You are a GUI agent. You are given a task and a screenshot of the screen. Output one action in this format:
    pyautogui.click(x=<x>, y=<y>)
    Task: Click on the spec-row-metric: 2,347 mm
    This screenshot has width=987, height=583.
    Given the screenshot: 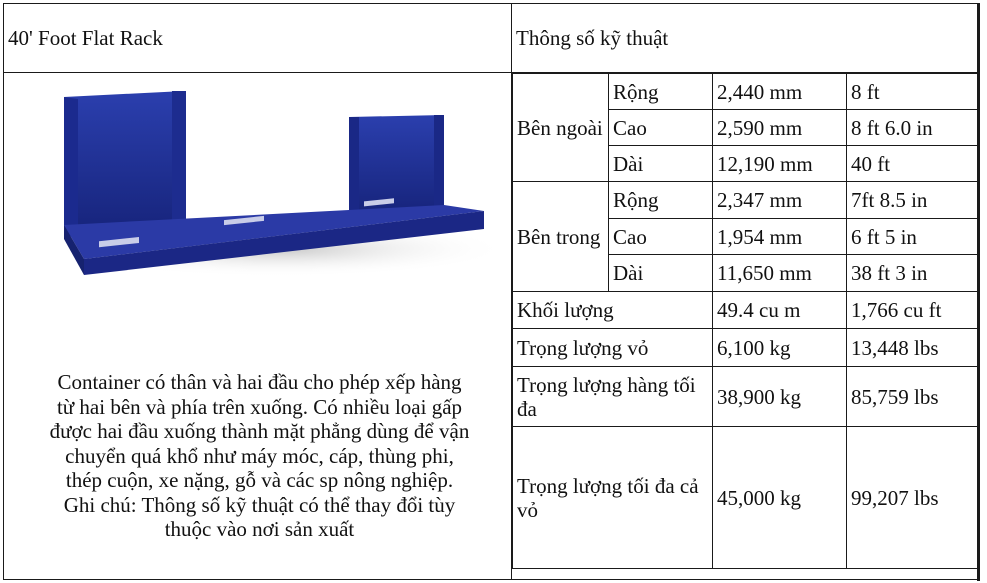 What is the action you would take?
    pyautogui.click(x=779, y=200)
    